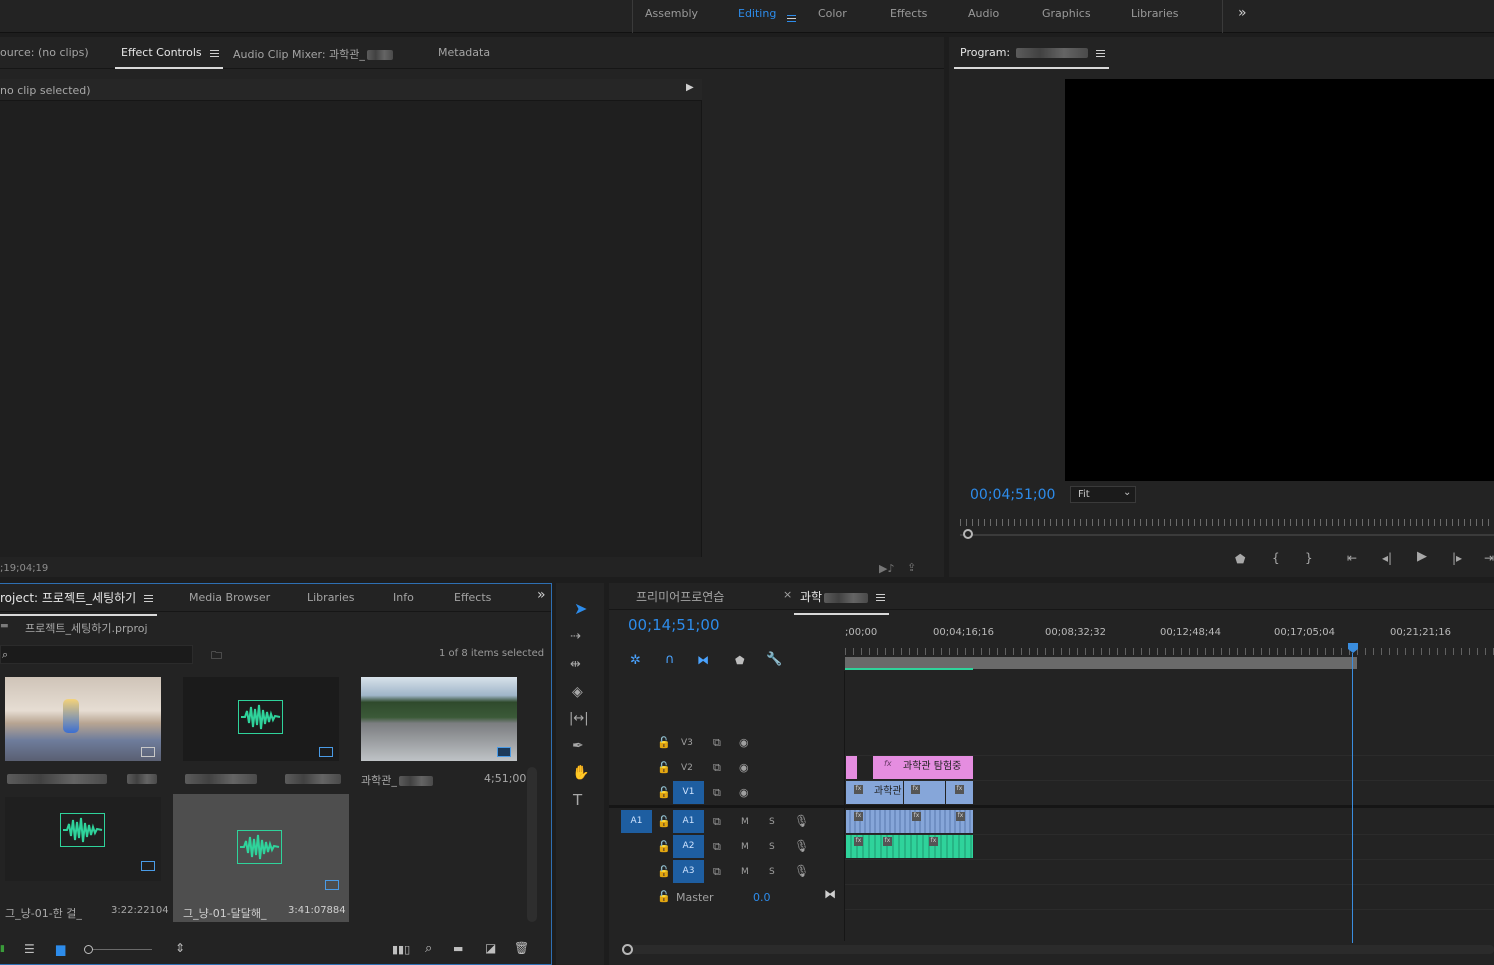  Describe the element at coordinates (671, 13) in the screenshot. I see `workspace-tab-assembly: Assembly` at that location.